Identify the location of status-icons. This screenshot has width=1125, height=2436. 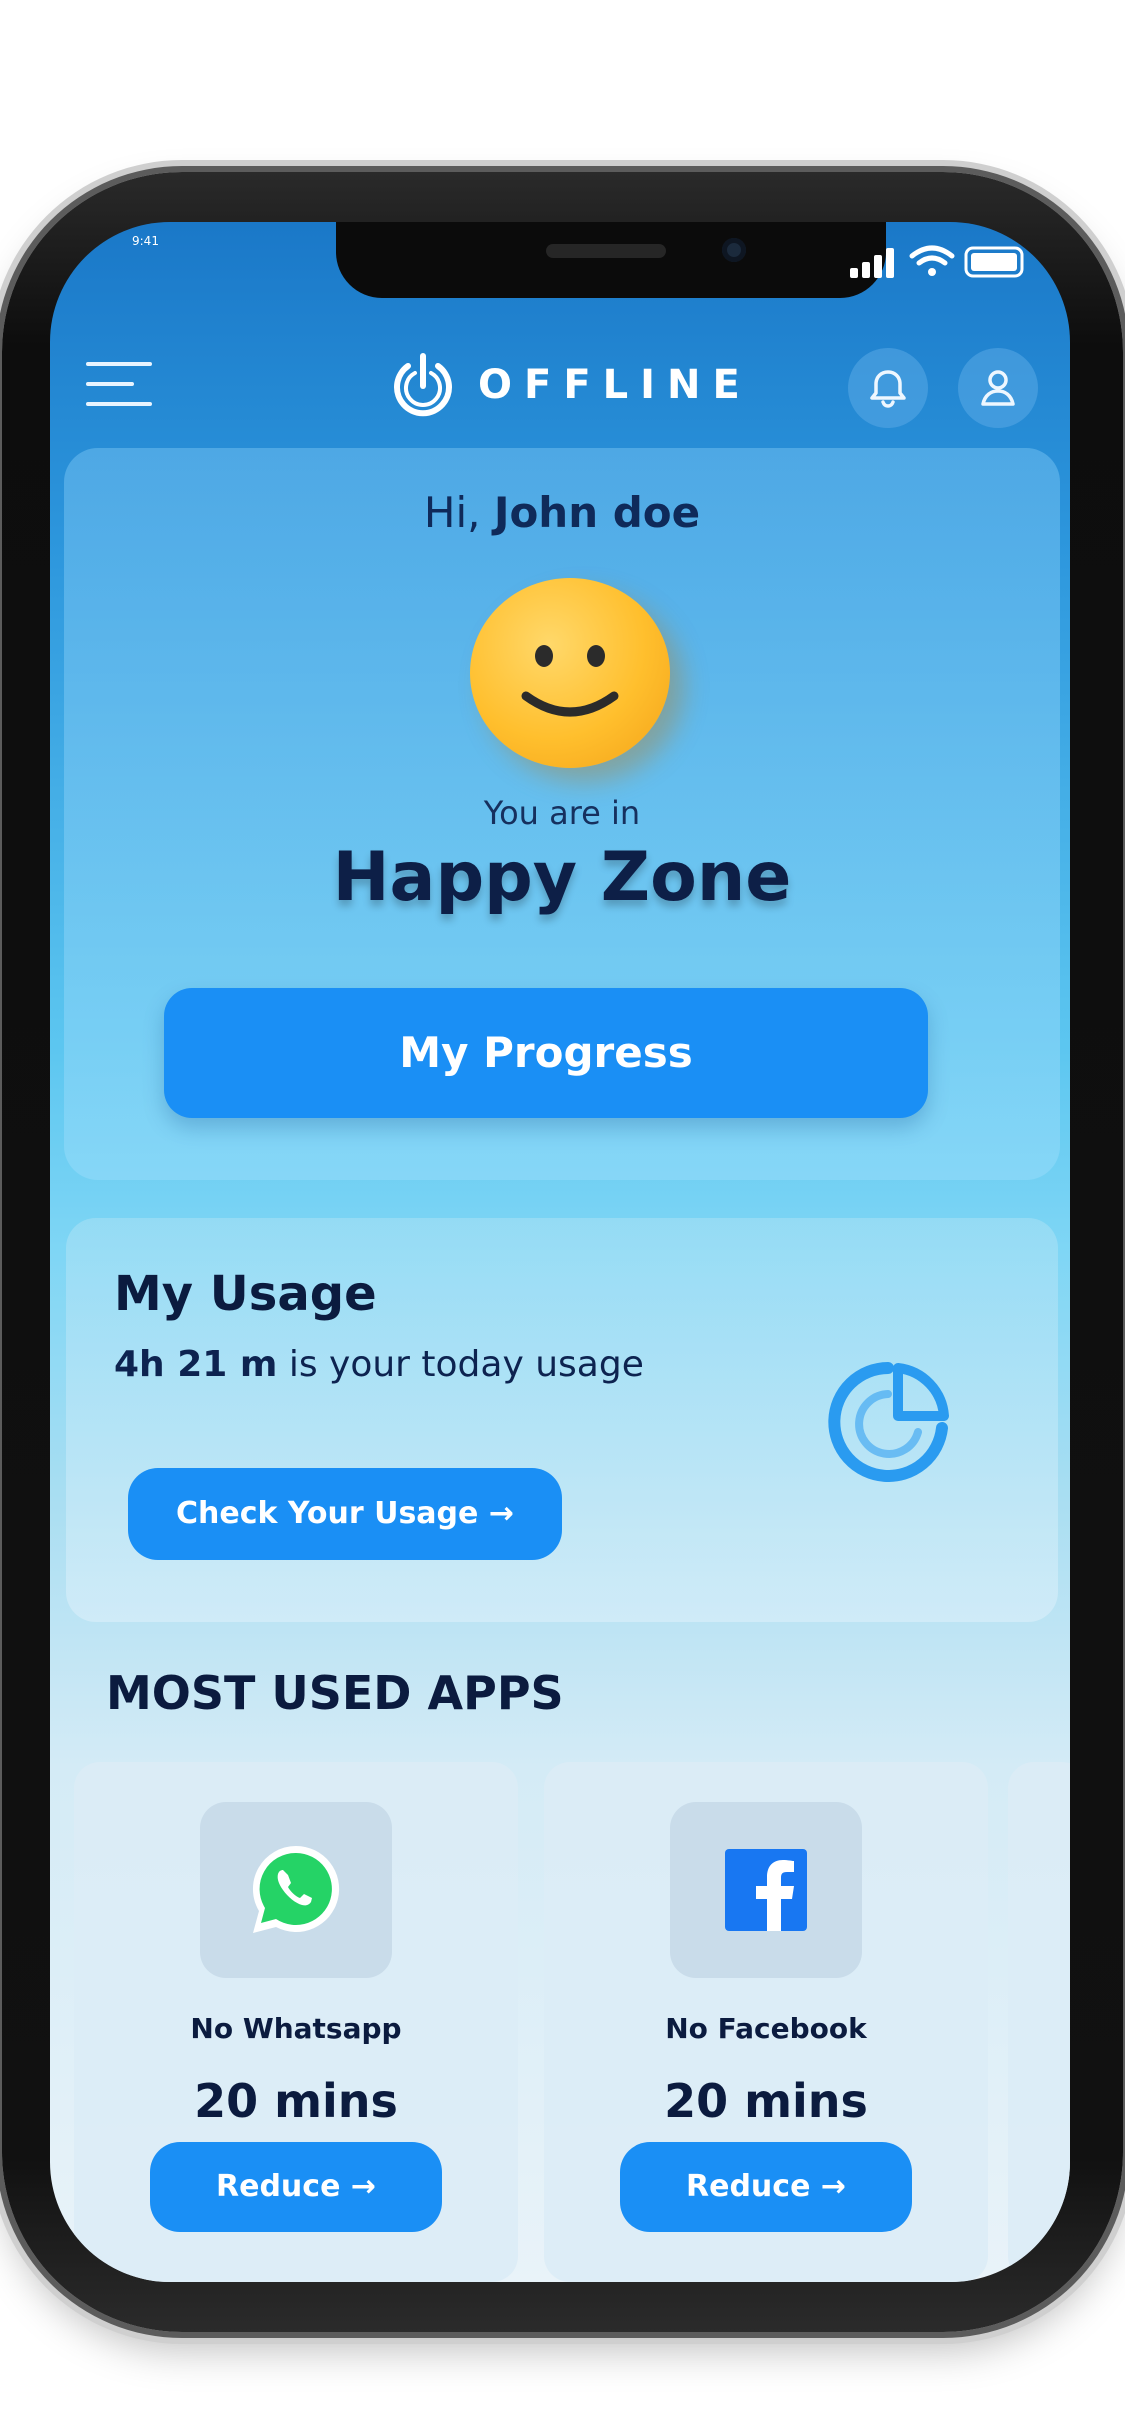
(937, 261).